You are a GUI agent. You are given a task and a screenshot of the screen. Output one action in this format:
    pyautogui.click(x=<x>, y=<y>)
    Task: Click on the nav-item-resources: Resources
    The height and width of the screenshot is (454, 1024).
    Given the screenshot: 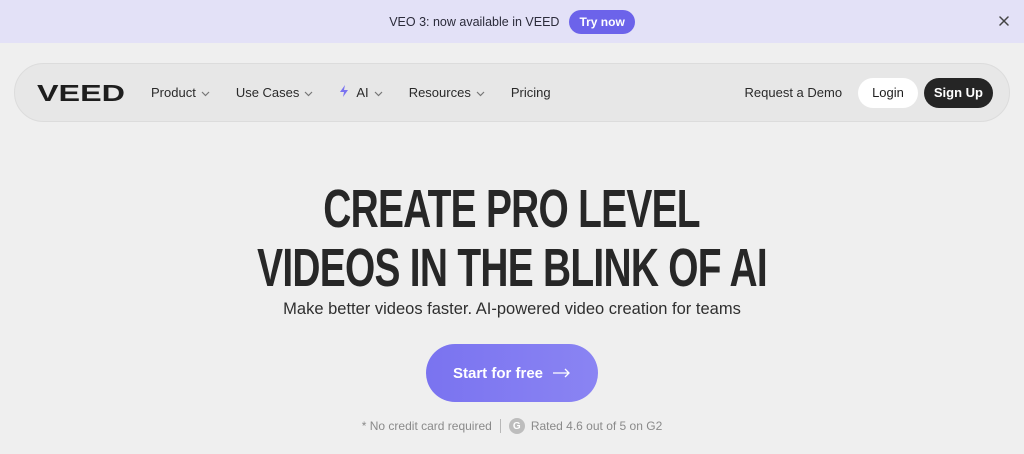 What is the action you would take?
    pyautogui.click(x=447, y=92)
    